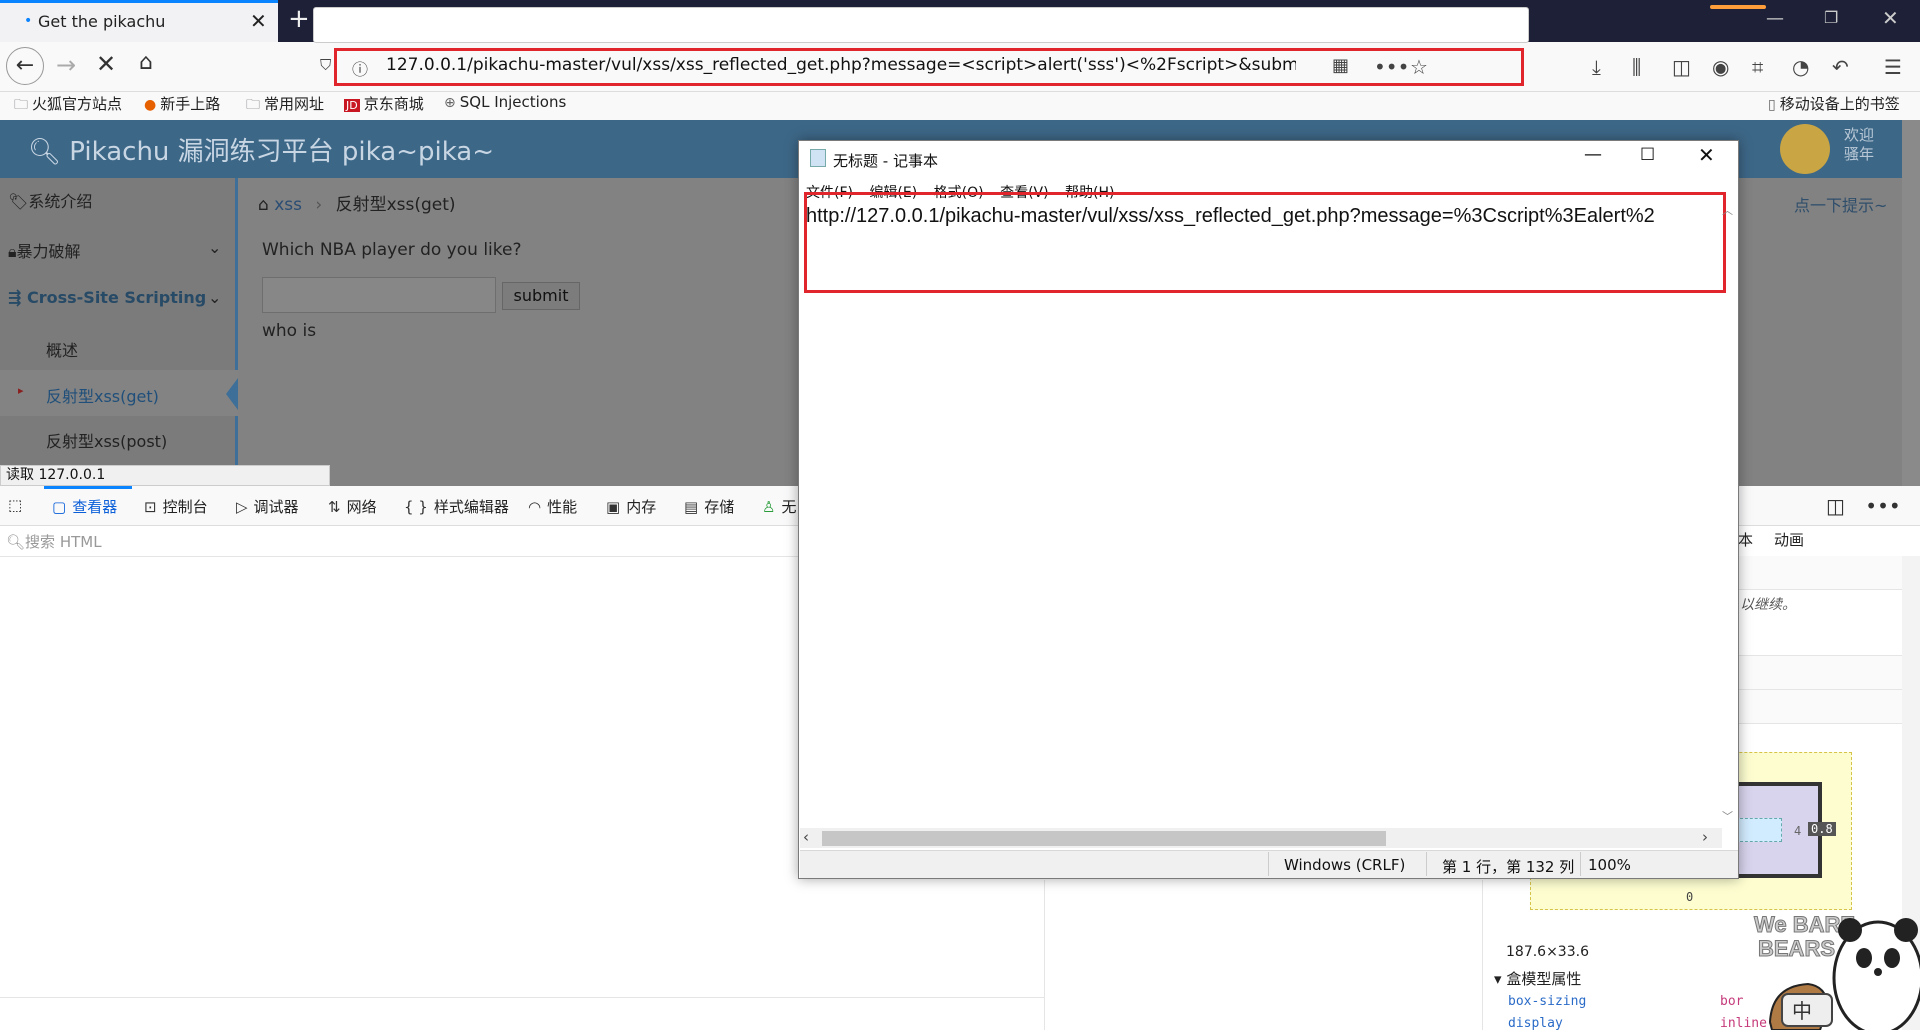 This screenshot has width=1920, height=1030. What do you see at coordinates (709, 506) in the screenshot?
I see `tab-storage: ▤ 存储` at bounding box center [709, 506].